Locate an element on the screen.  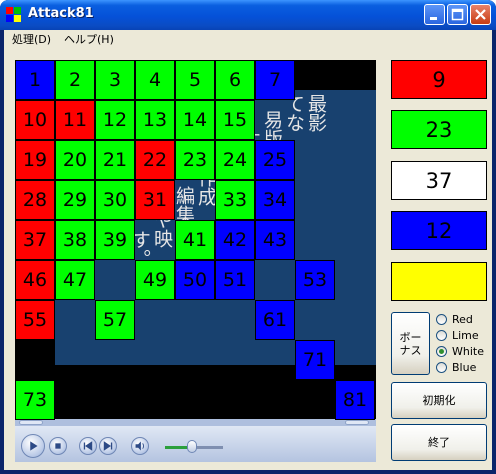
play-icon is located at coordinates (34, 446).